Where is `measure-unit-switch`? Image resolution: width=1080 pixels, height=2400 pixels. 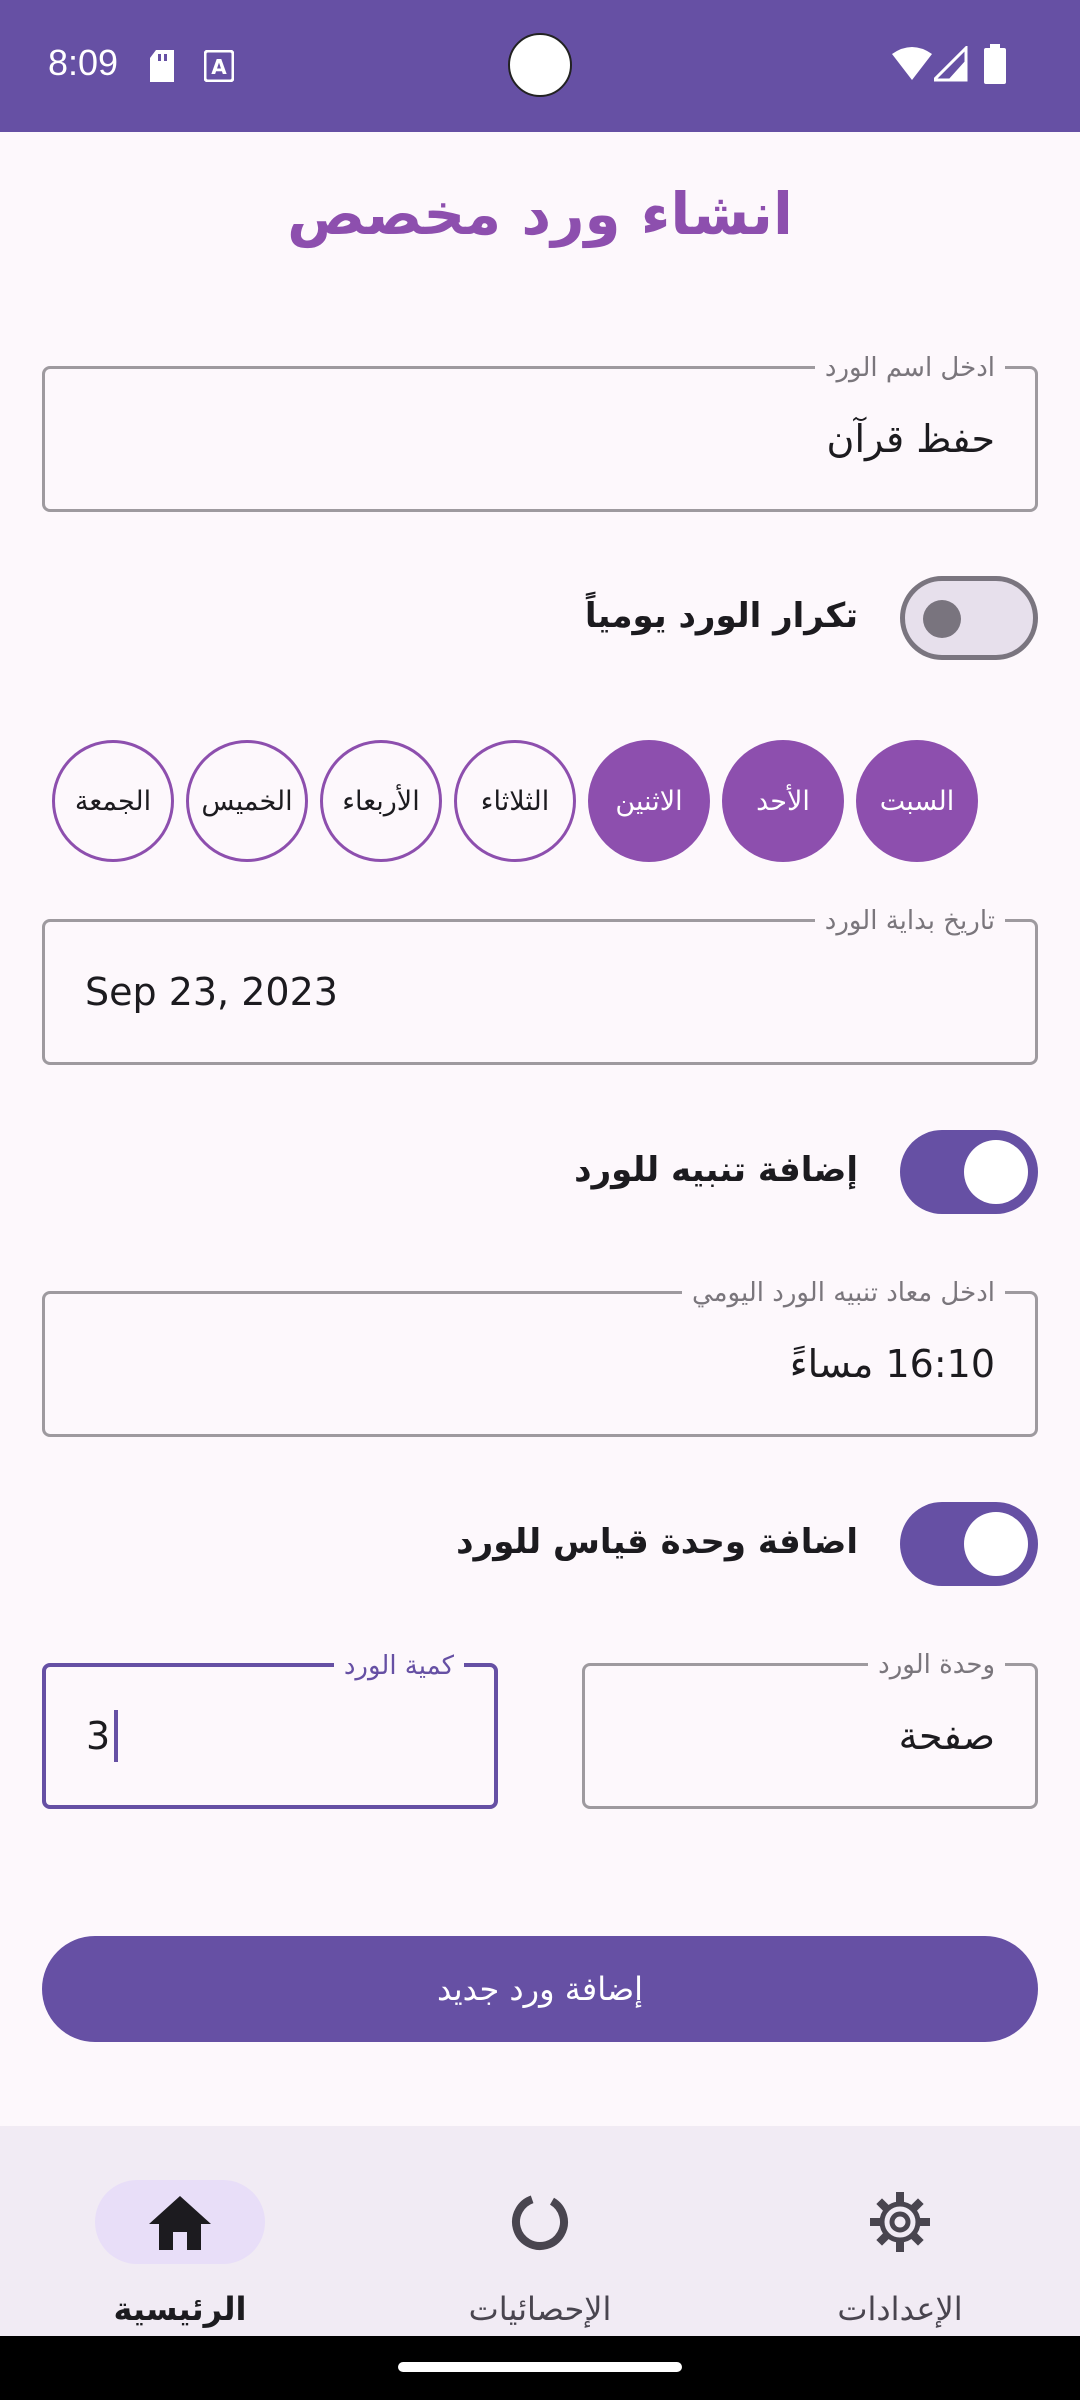 measure-unit-switch is located at coordinates (969, 1544).